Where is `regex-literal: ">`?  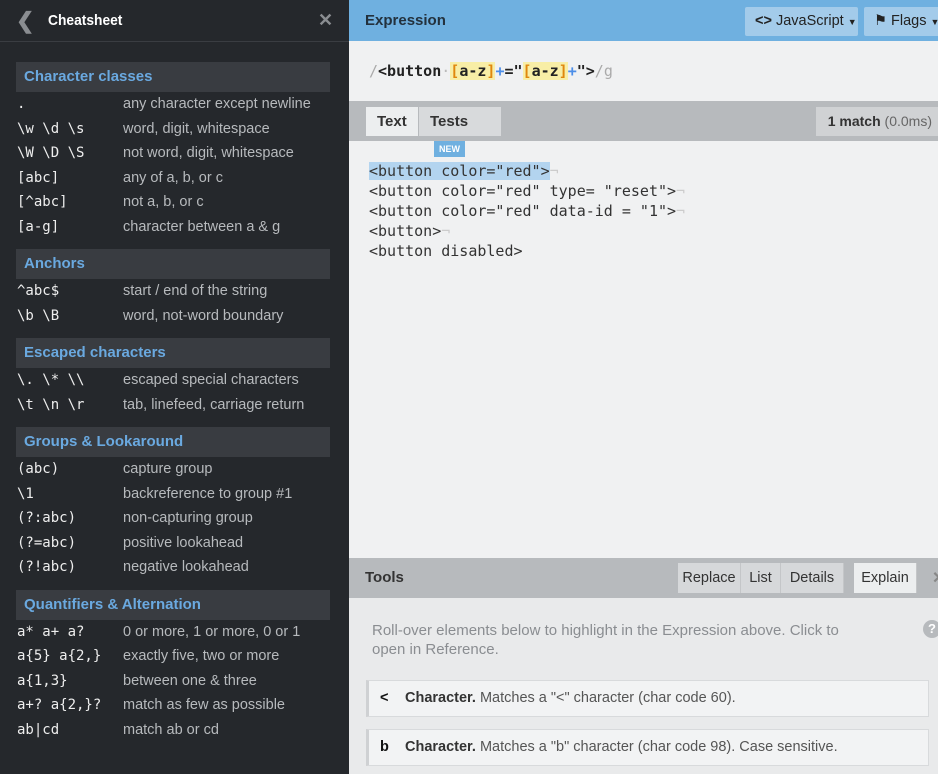 regex-literal: "> is located at coordinates (585, 71).